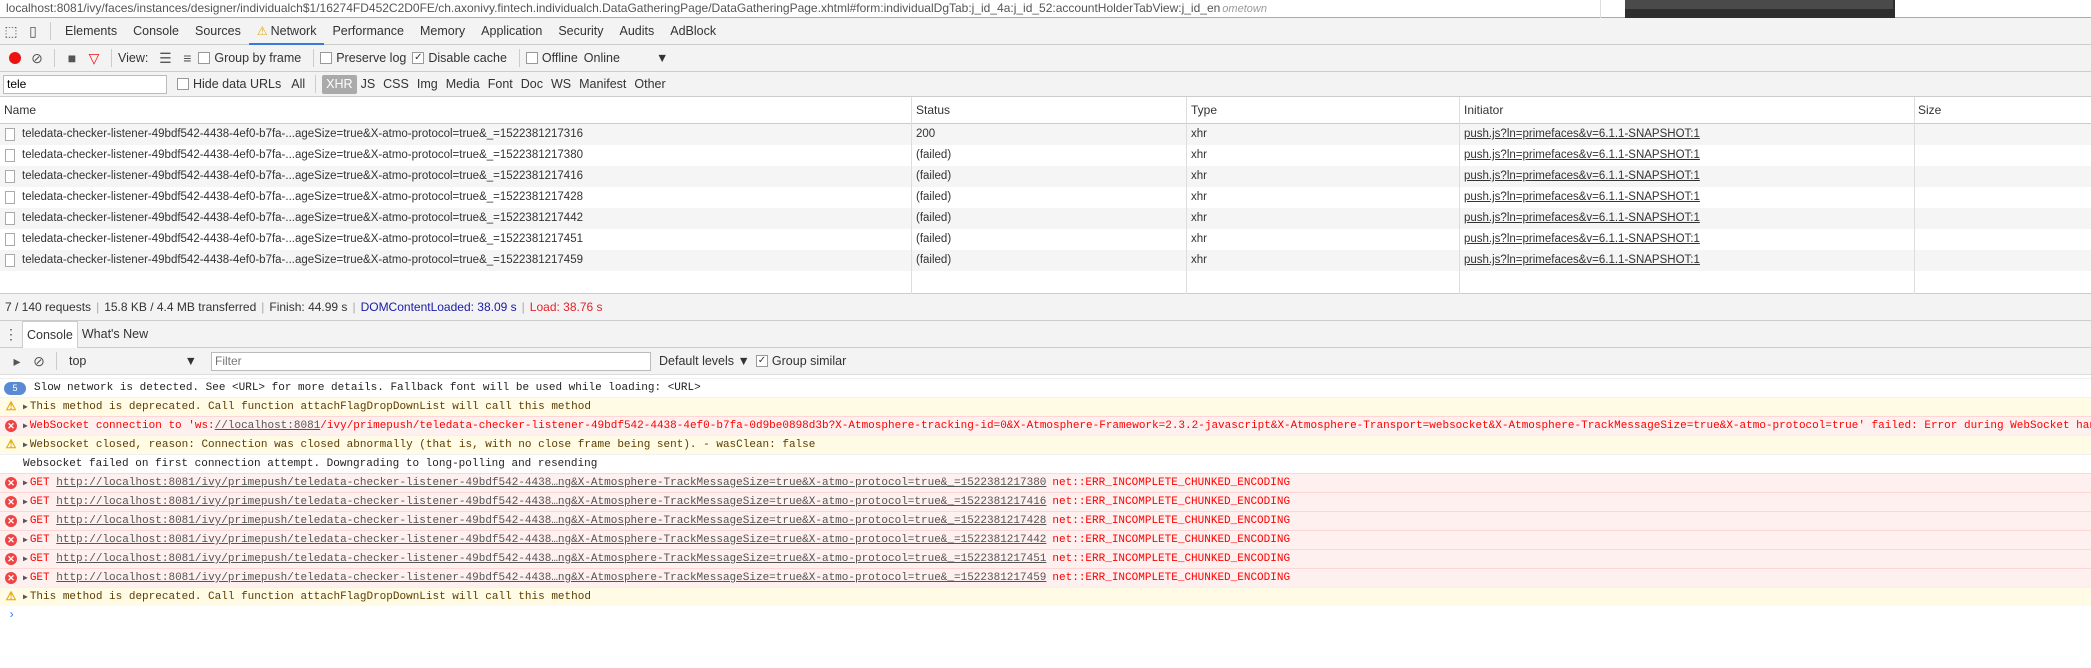  Describe the element at coordinates (636, 31) in the screenshot. I see `tab-audits: Audits` at that location.